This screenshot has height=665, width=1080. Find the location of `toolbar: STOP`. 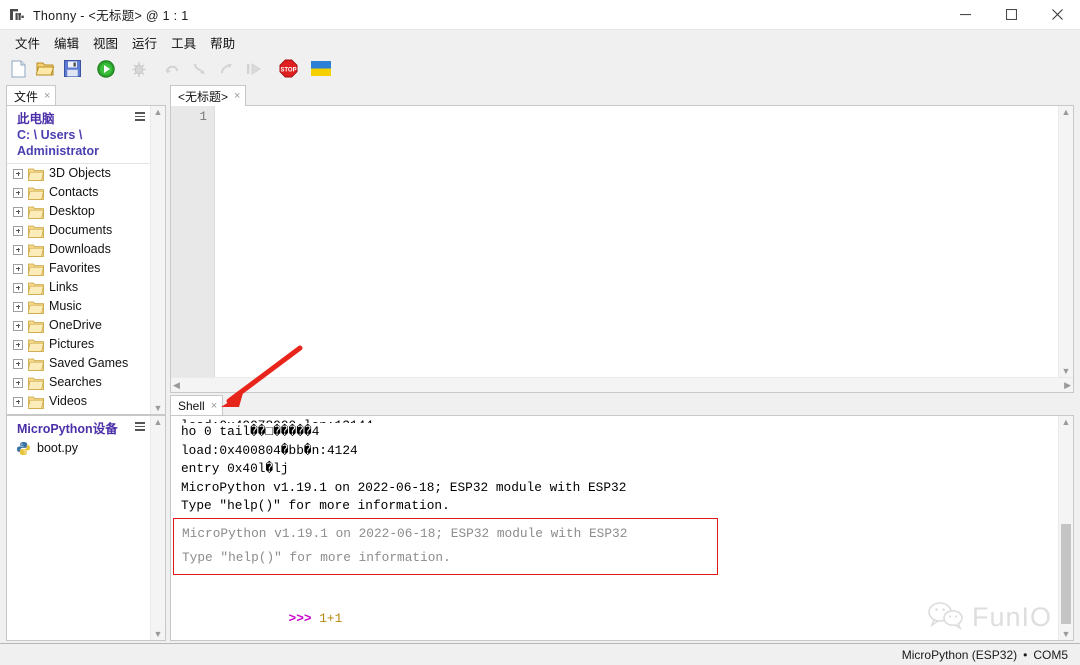

toolbar: STOP is located at coordinates (540, 68).